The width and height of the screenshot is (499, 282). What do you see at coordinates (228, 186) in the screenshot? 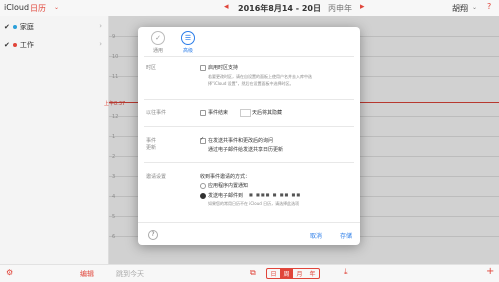
I see `invite-option: 应用程序内置通知` at bounding box center [228, 186].